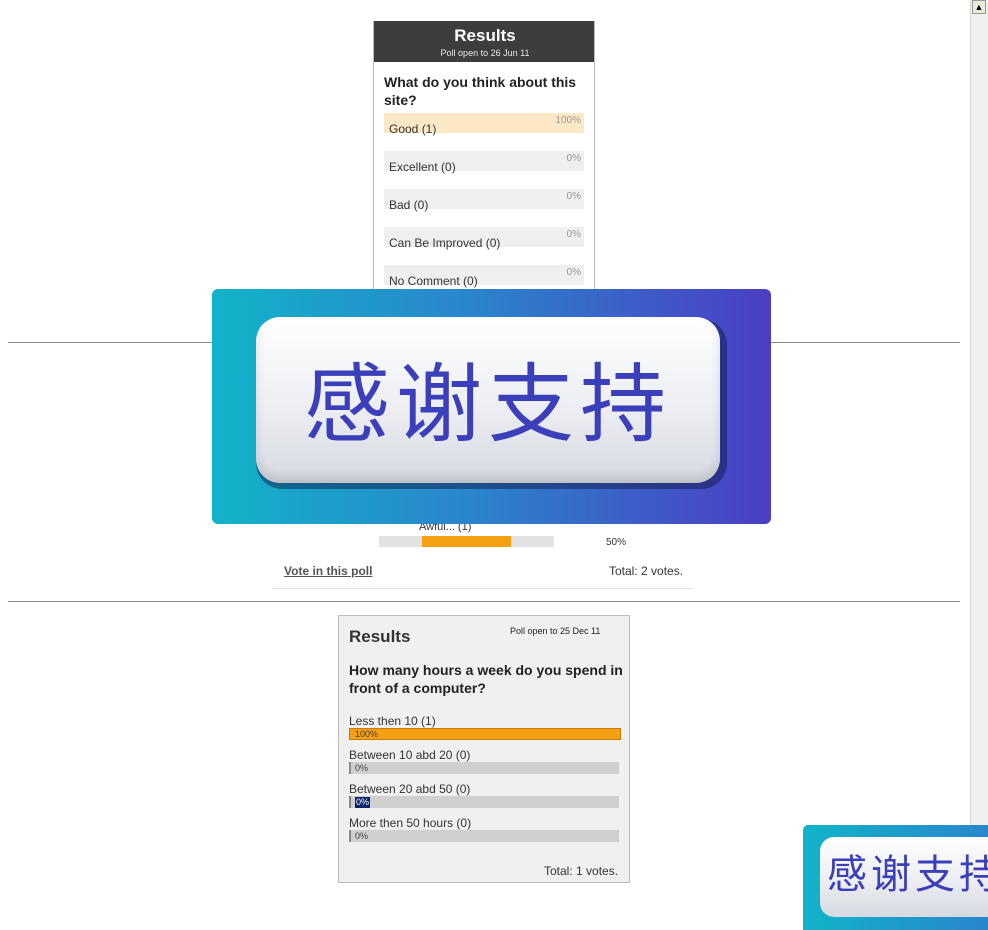 The image size is (988, 930). What do you see at coordinates (485, 53) in the screenshot?
I see `poll-open-date: Poll open to 26 Jun 11` at bounding box center [485, 53].